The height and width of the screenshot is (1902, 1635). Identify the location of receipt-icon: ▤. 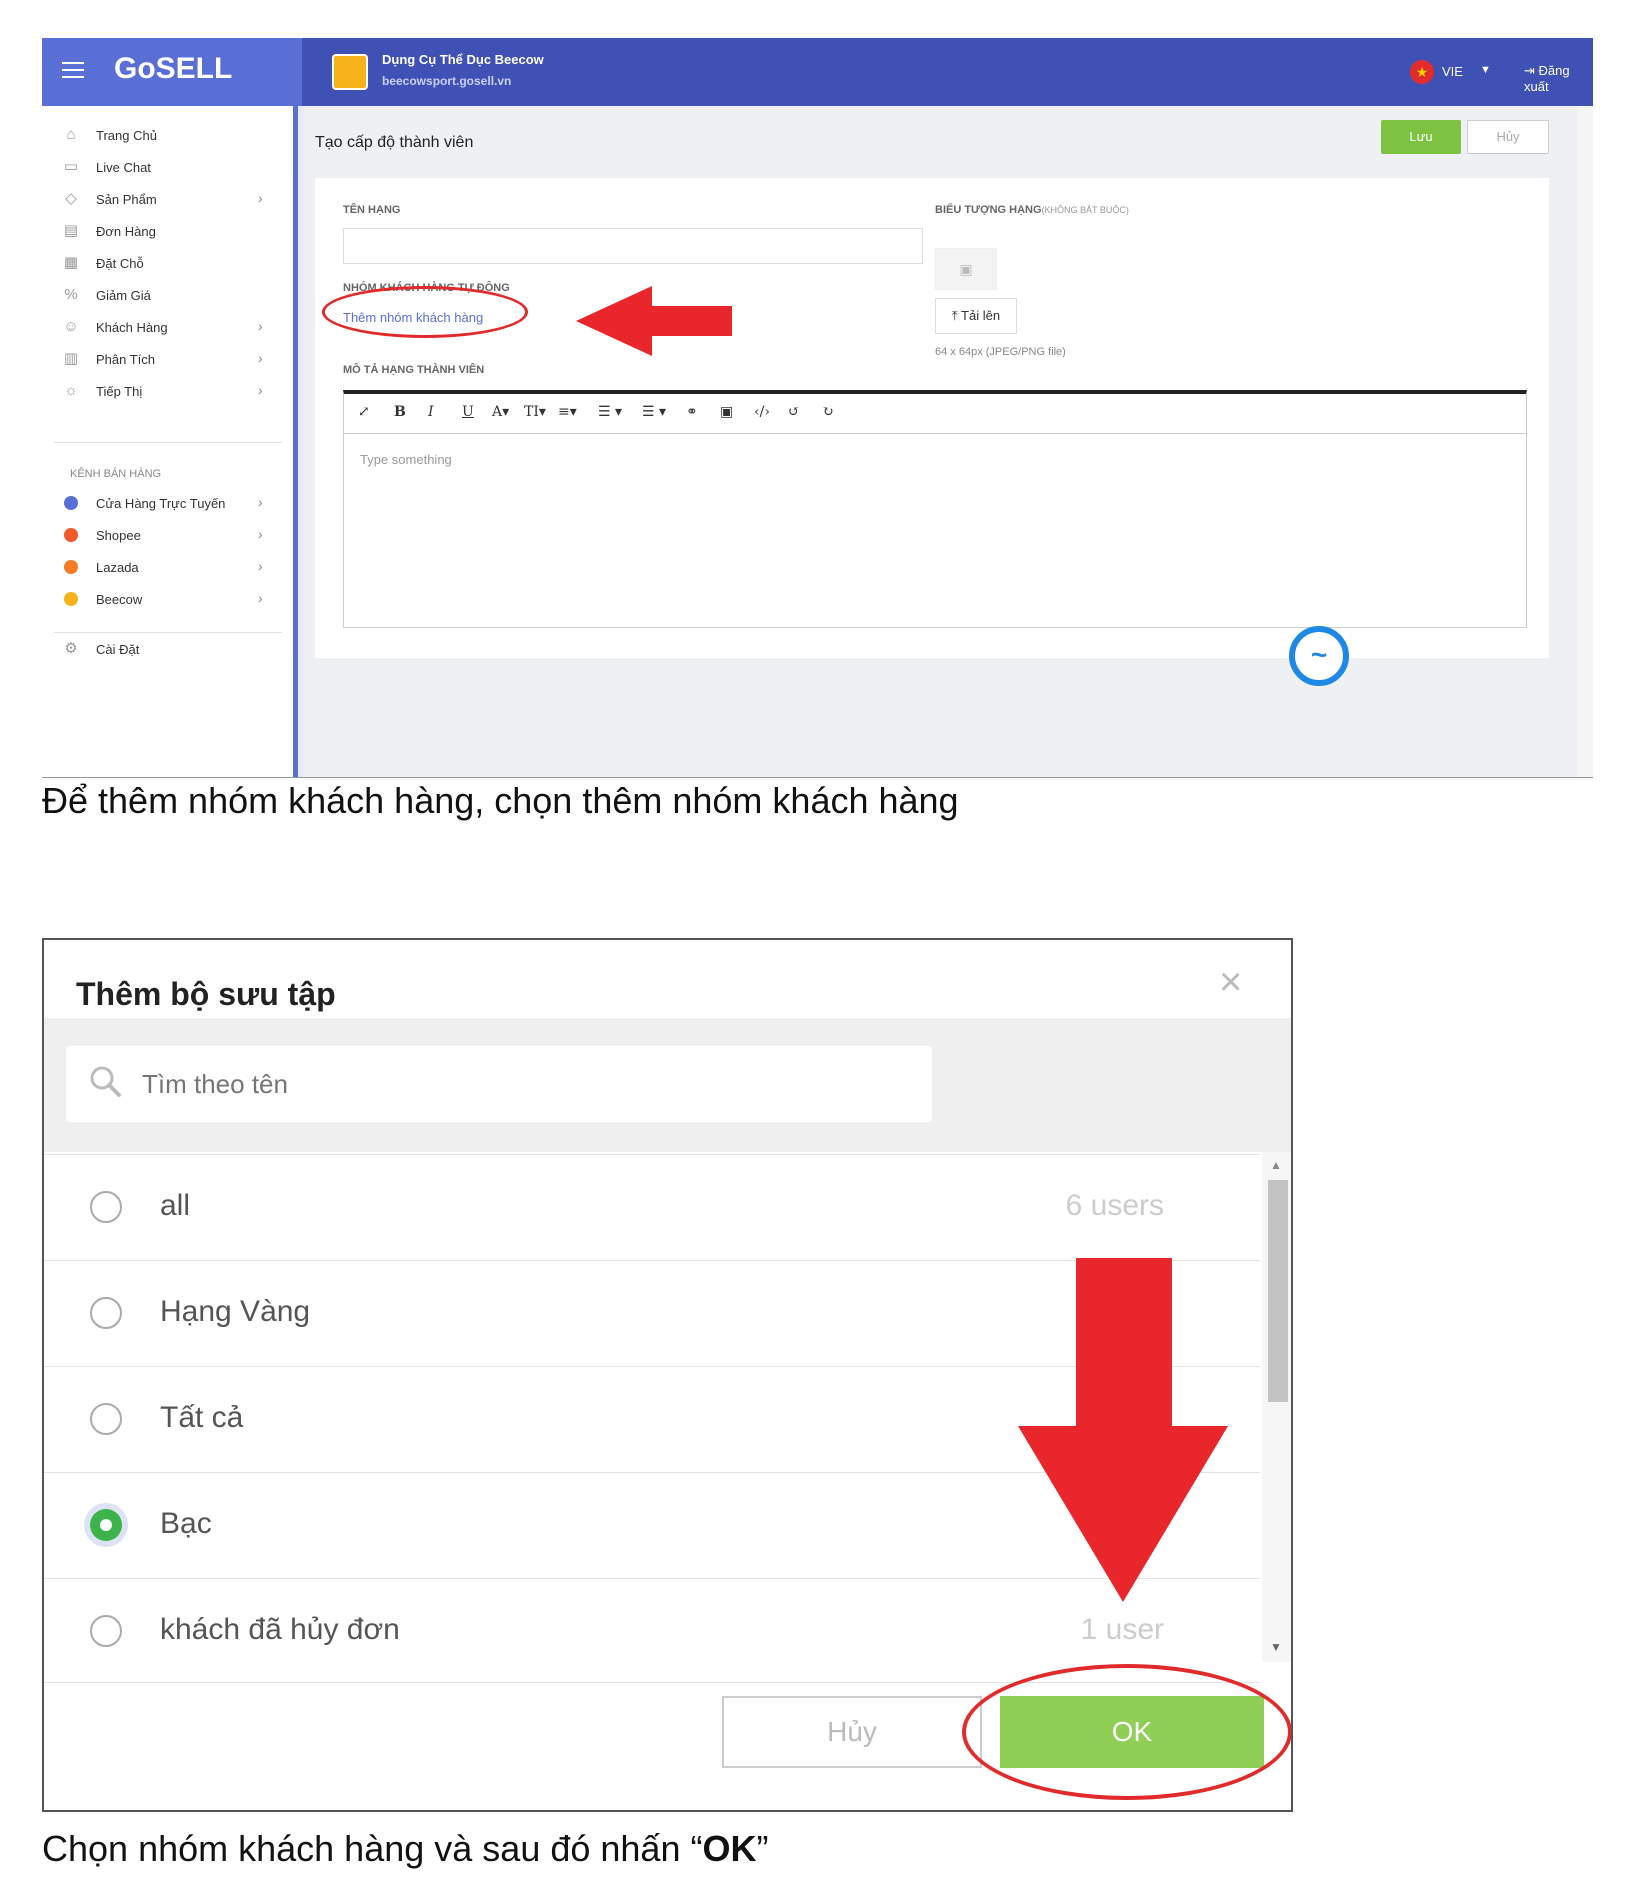
(71, 230).